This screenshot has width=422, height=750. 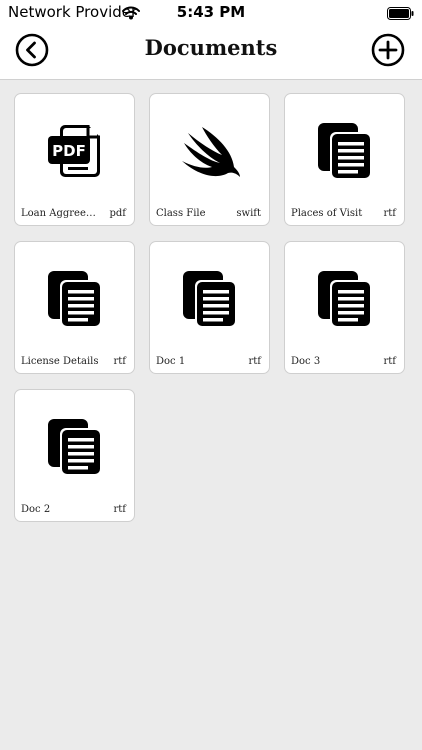 I want to click on document-tile: Doc 3 rtf, so click(x=344, y=307).